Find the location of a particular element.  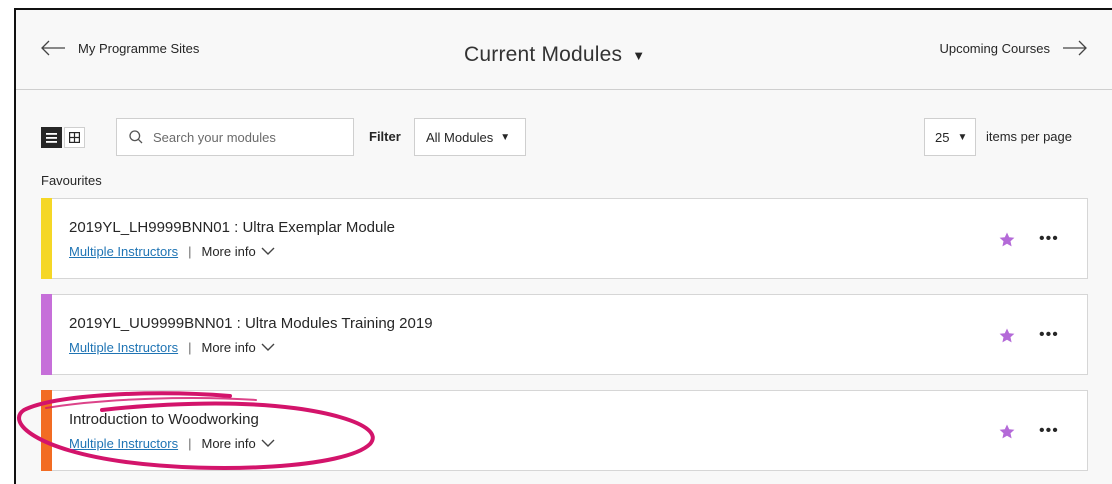

previous-section-link: My Programme Sites is located at coordinates (119, 48).